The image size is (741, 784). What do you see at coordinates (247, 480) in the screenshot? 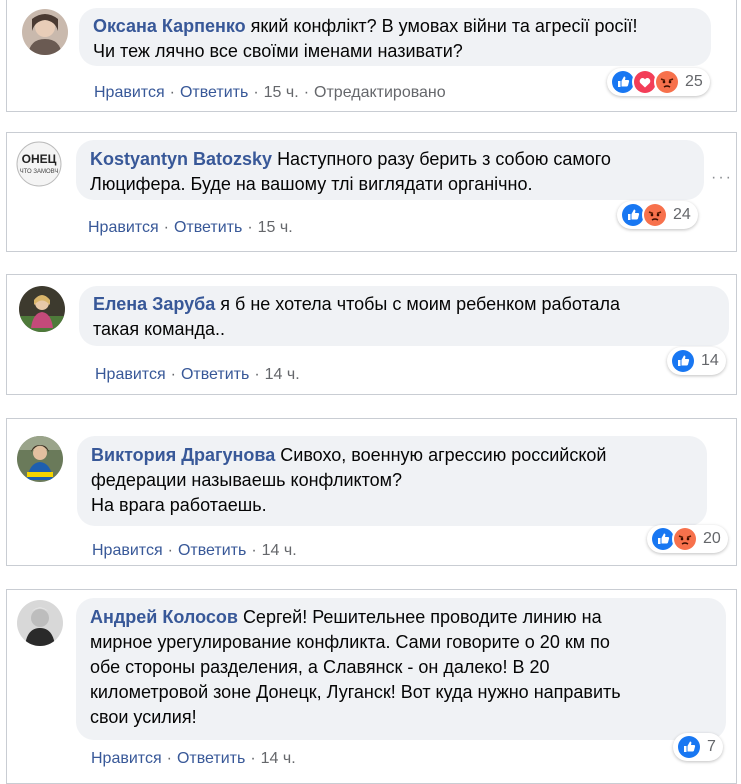
I see `comment-text: федерации называешь конфликтом?` at bounding box center [247, 480].